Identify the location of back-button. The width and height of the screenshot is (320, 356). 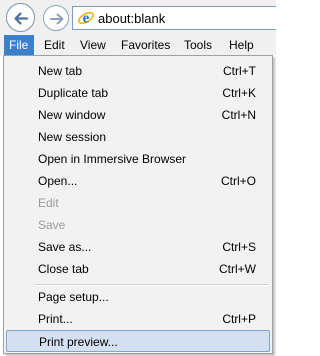
(20, 17).